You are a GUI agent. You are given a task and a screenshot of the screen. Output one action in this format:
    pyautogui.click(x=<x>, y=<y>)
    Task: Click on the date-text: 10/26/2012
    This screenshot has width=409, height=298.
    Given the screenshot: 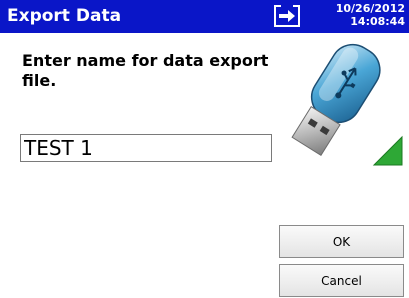 What is the action you would take?
    pyautogui.click(x=370, y=8)
    